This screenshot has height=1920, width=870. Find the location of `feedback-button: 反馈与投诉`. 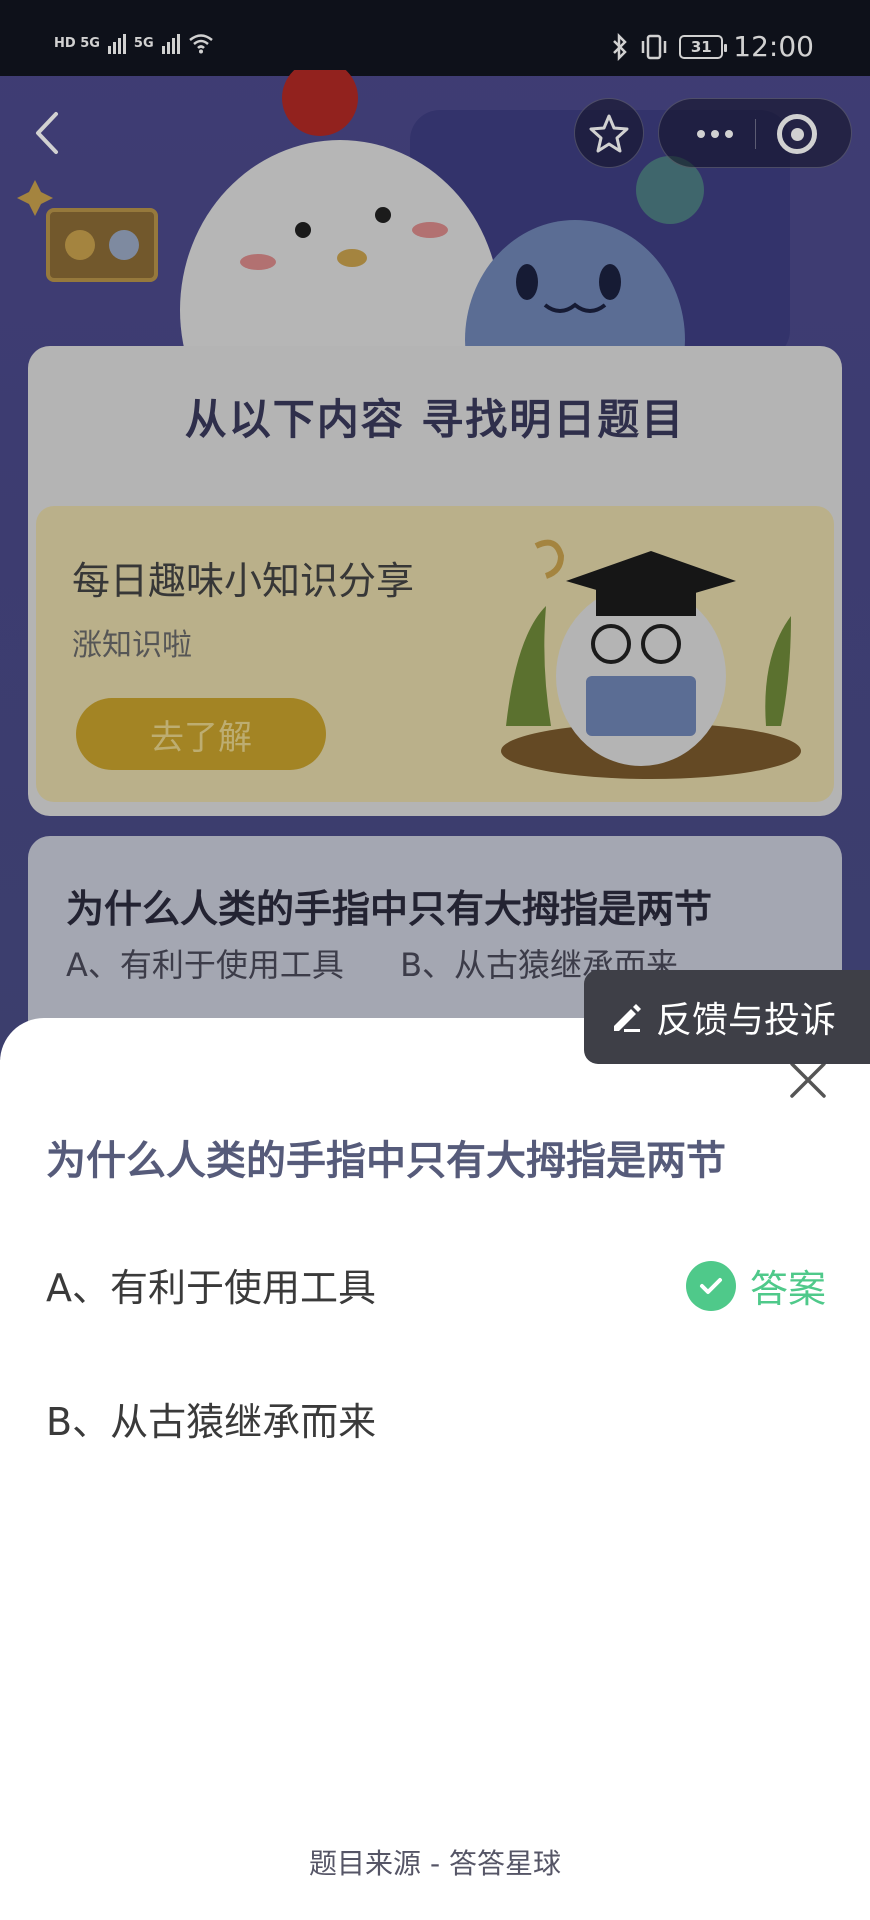

feedback-button: 反馈与投诉 is located at coordinates (727, 1017).